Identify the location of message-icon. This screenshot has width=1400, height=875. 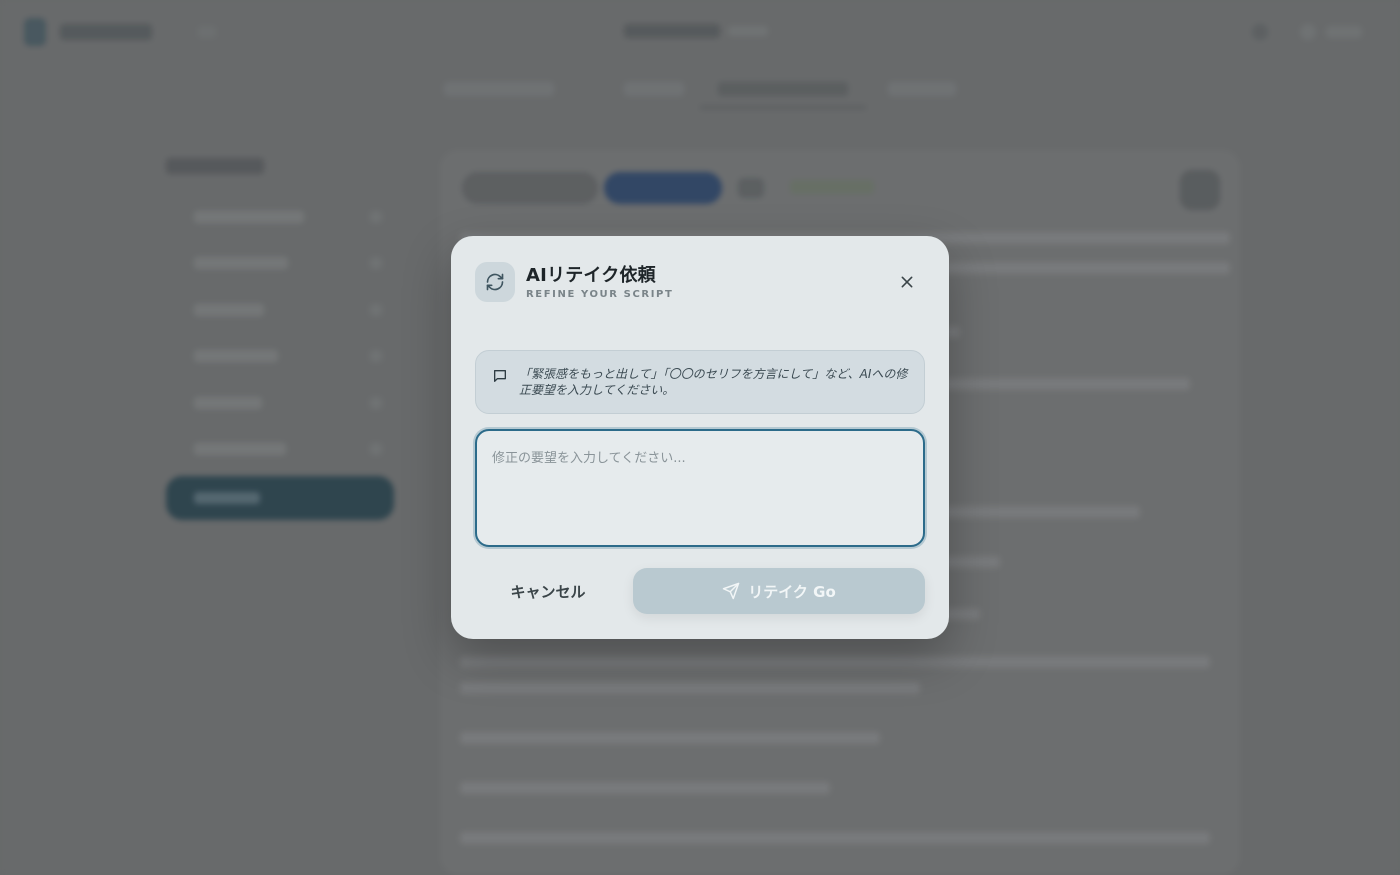
(500, 376).